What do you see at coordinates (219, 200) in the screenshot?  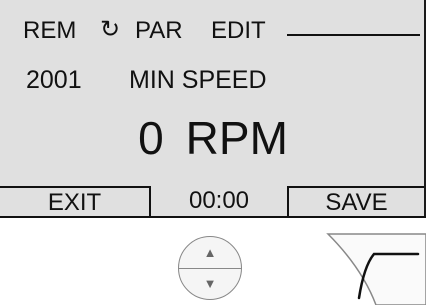 I see `clock-display: 00:00` at bounding box center [219, 200].